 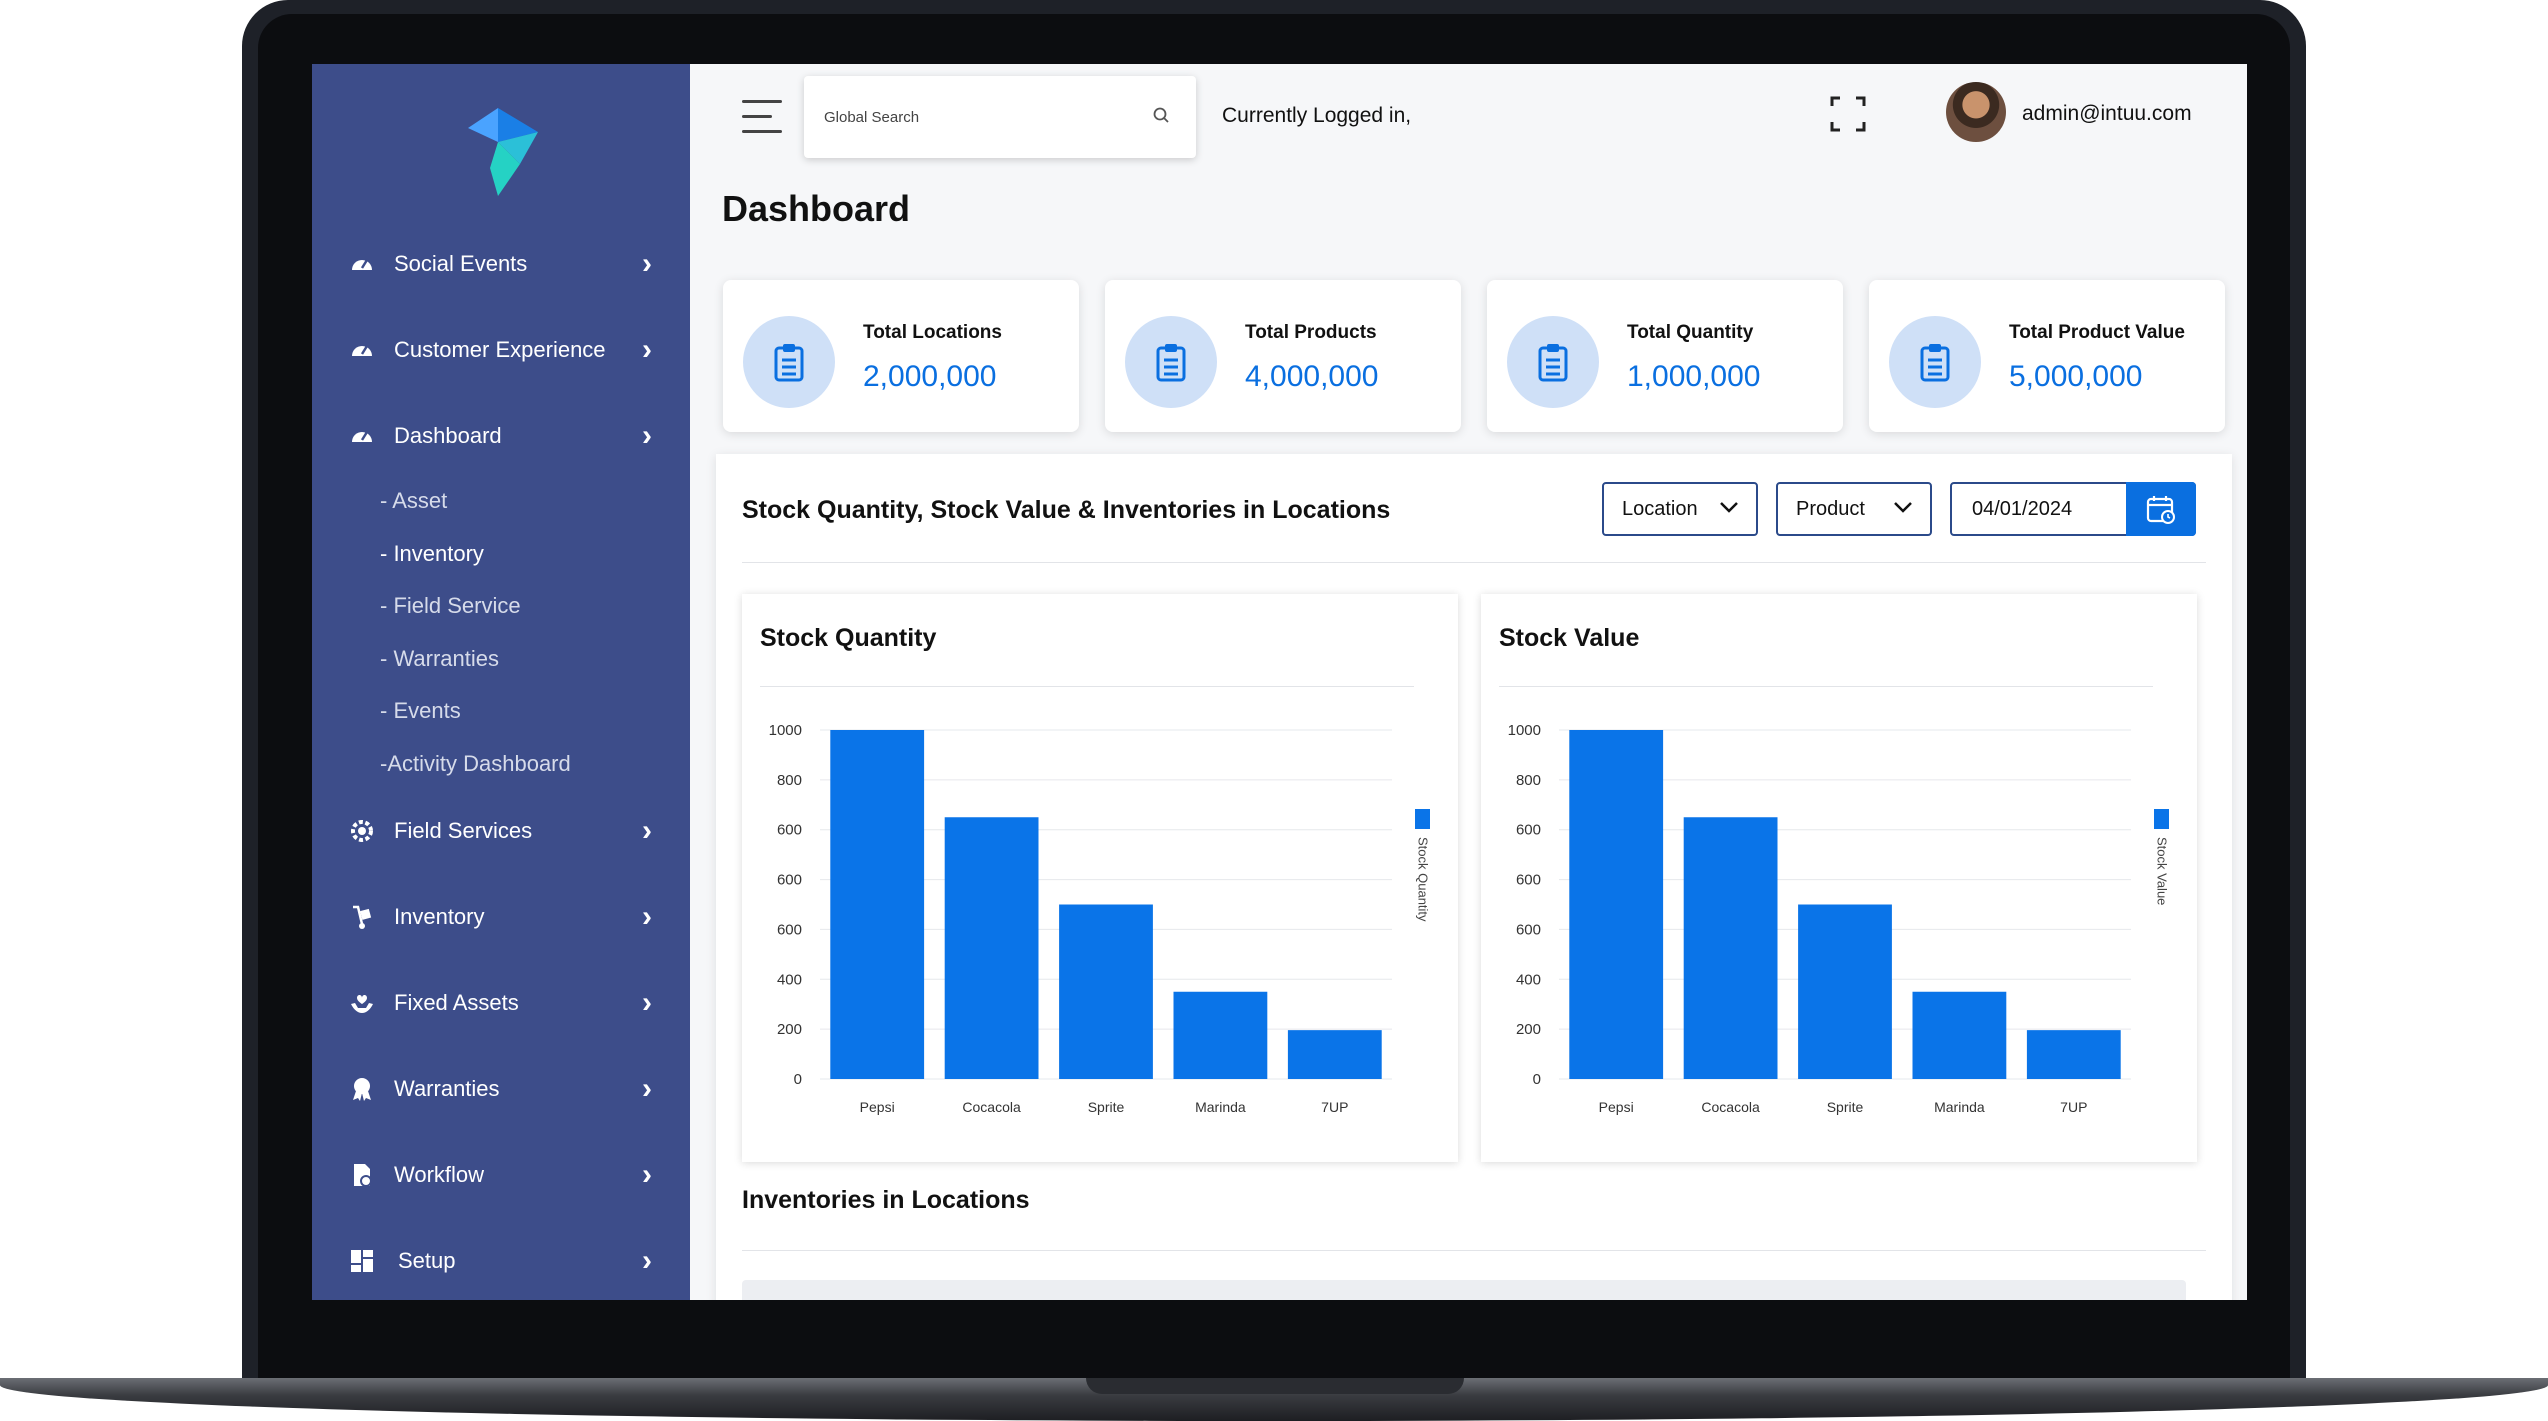 I want to click on app-logo, so click(x=503, y=152).